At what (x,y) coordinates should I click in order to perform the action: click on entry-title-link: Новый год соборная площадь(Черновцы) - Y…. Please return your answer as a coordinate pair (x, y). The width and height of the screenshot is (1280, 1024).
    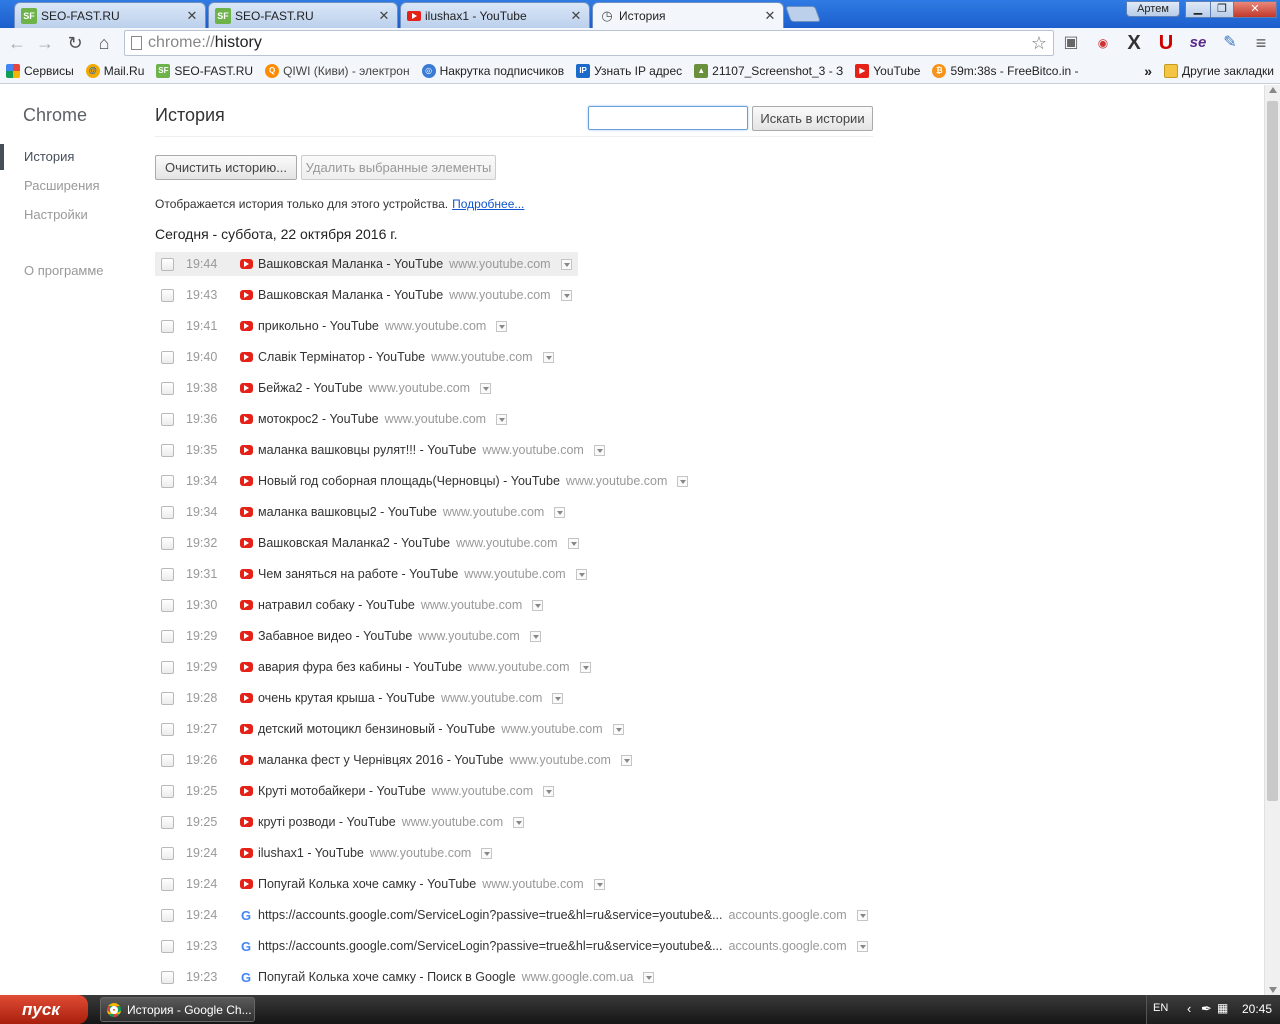
    Looking at the image, I should click on (409, 481).